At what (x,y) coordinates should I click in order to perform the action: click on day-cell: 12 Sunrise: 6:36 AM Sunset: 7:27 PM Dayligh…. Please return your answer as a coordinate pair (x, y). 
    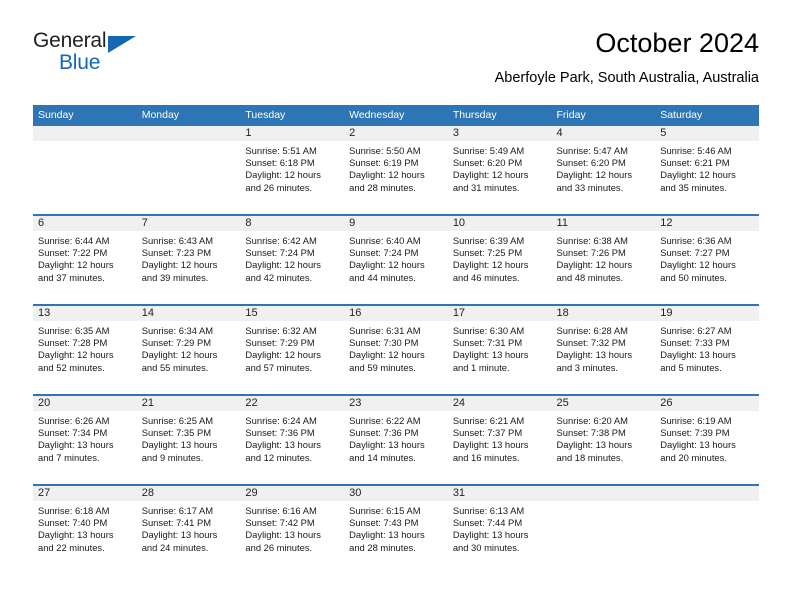
    Looking at the image, I should click on (707, 259).